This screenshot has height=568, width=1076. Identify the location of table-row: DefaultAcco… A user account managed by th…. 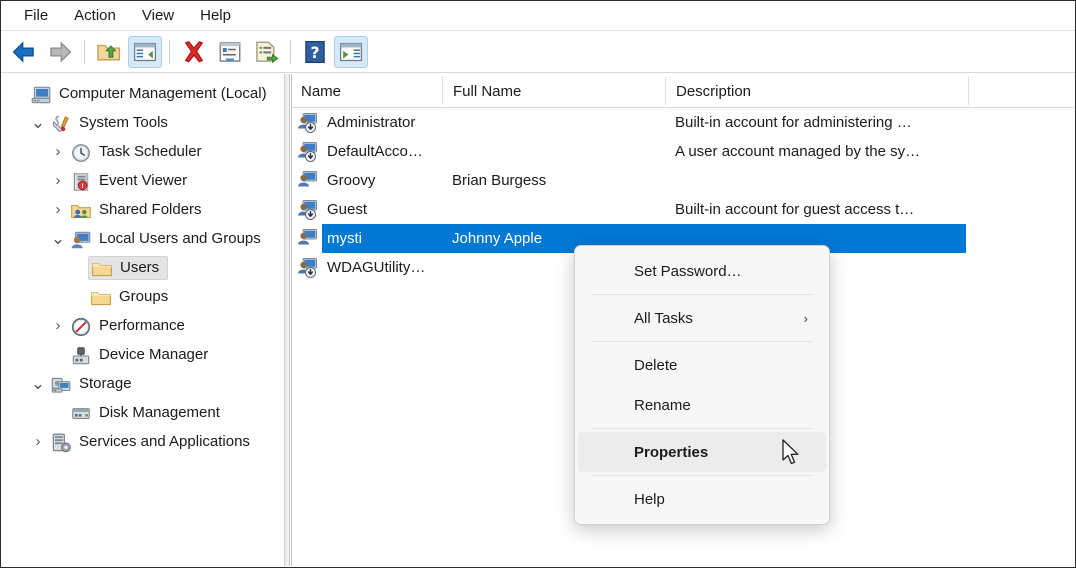
(683, 151).